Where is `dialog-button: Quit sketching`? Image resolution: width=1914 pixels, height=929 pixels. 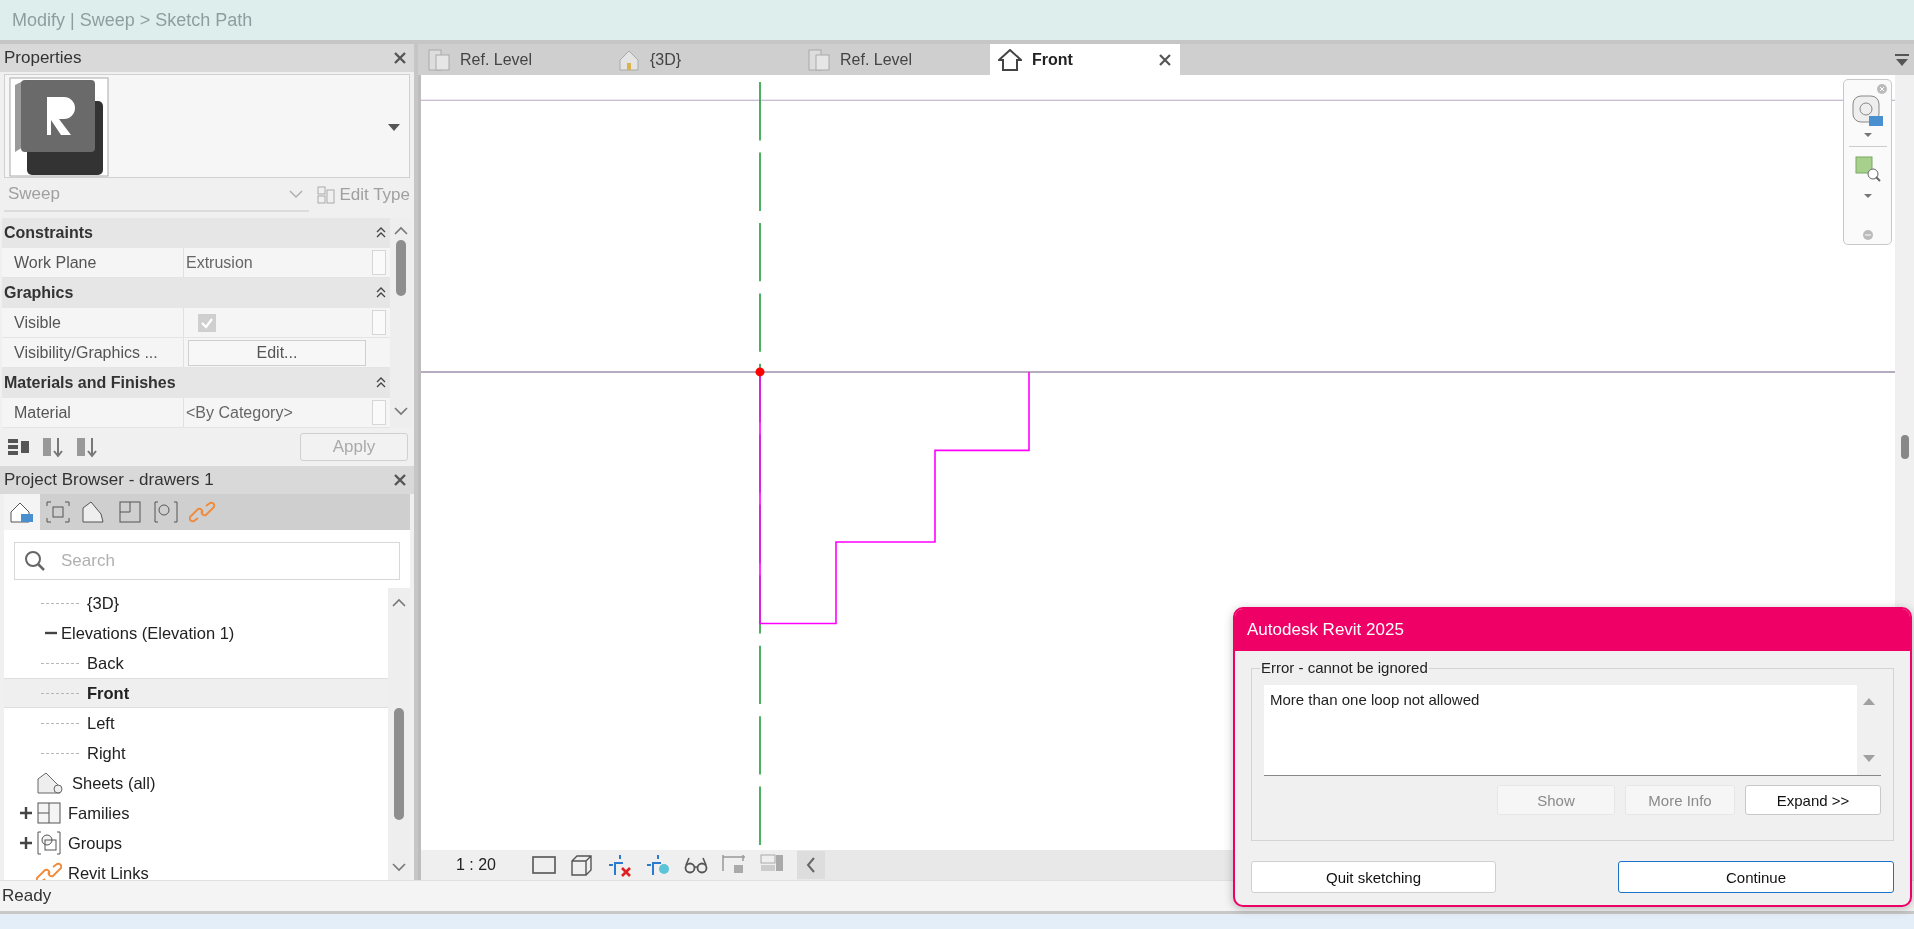
dialog-button: Quit sketching is located at coordinates (1373, 877).